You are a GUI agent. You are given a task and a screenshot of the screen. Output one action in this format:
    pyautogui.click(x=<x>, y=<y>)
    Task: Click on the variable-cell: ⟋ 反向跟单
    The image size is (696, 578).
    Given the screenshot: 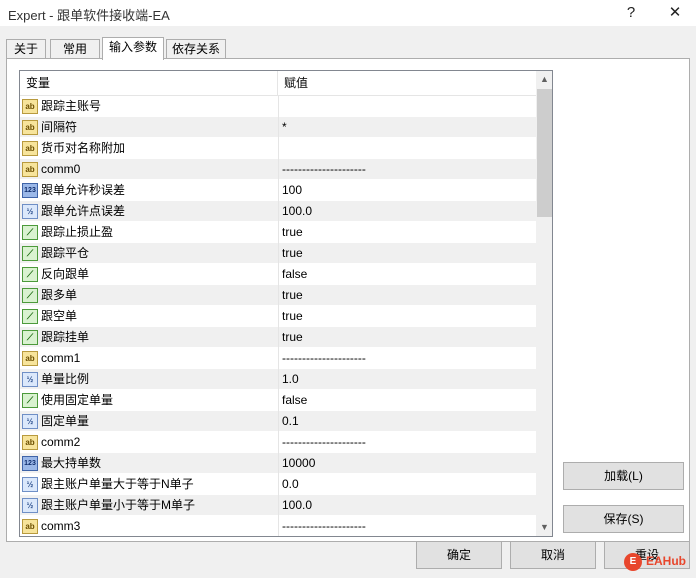 What is the action you would take?
    pyautogui.click(x=148, y=274)
    